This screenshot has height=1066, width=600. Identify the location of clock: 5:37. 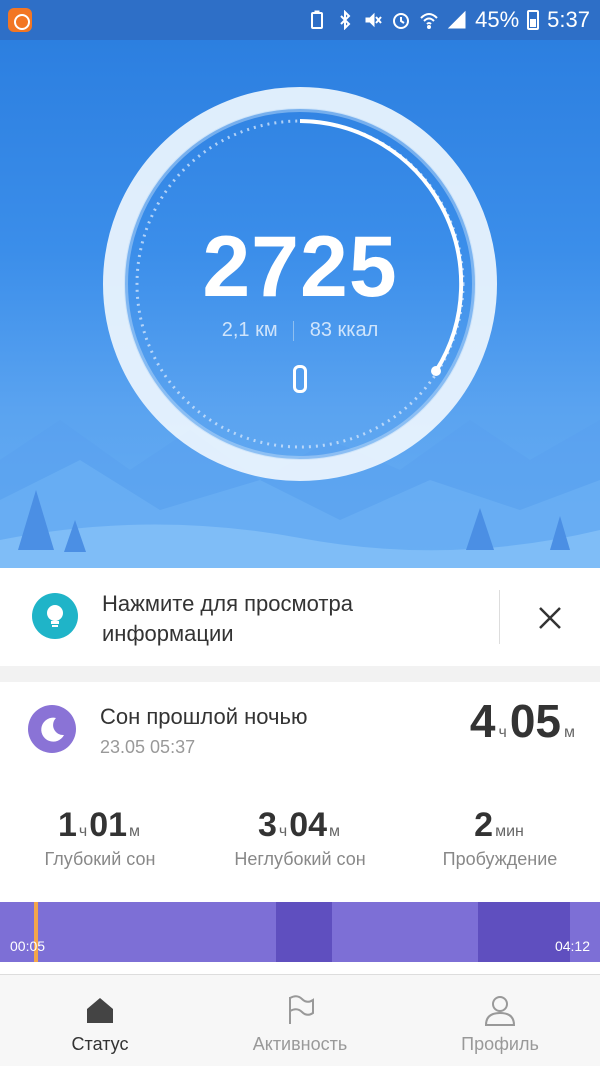
(568, 19).